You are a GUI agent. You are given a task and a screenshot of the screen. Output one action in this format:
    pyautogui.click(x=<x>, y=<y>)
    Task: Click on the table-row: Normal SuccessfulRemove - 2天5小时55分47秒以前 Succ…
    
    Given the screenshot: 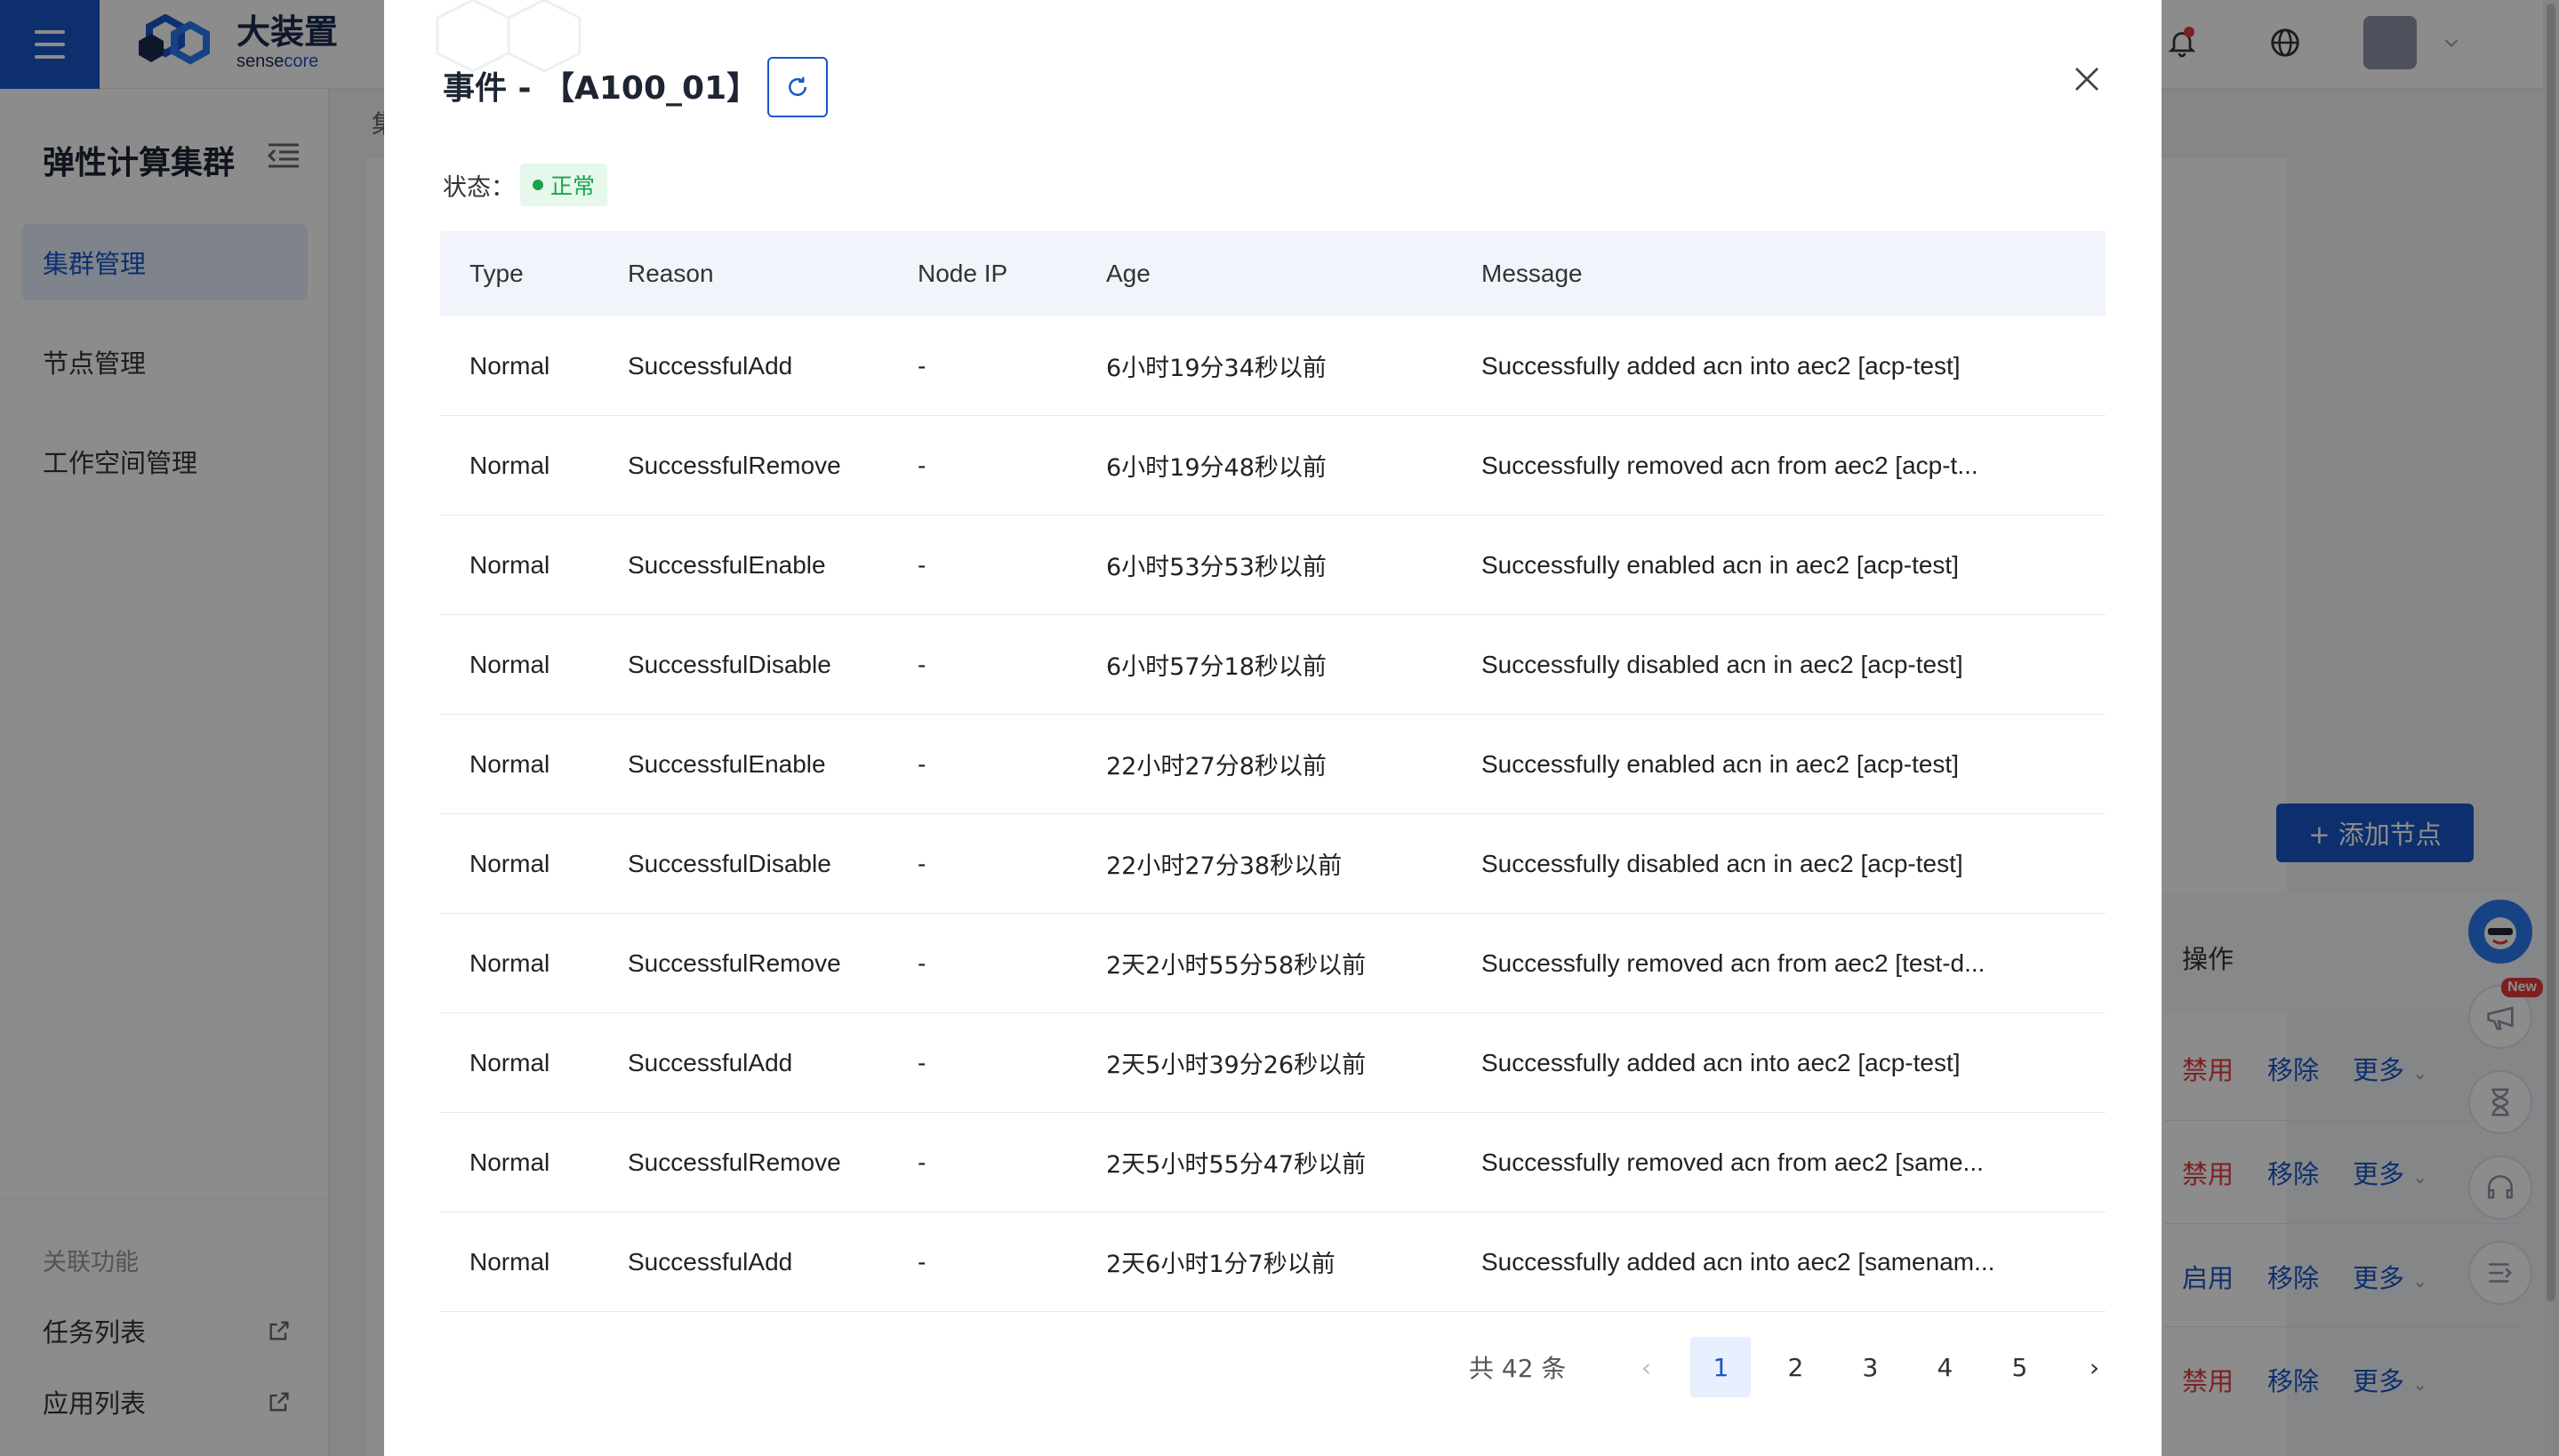 What is the action you would take?
    pyautogui.click(x=1273, y=1162)
    